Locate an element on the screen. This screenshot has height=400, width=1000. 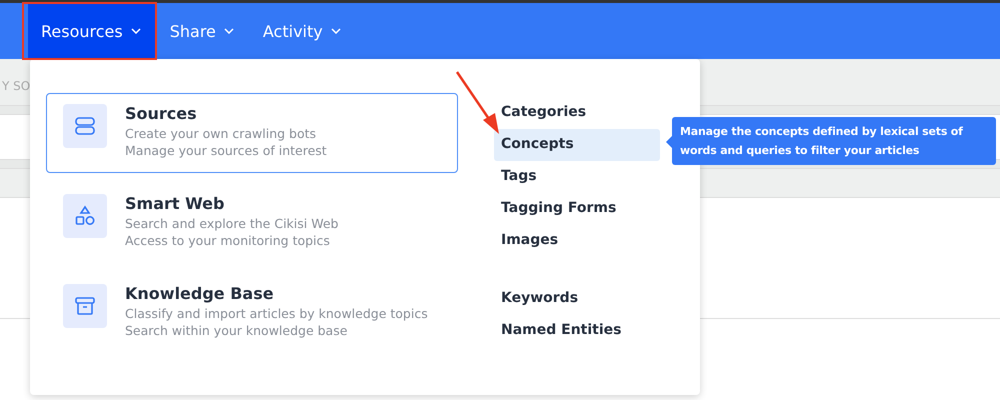
shapes-icon is located at coordinates (85, 216).